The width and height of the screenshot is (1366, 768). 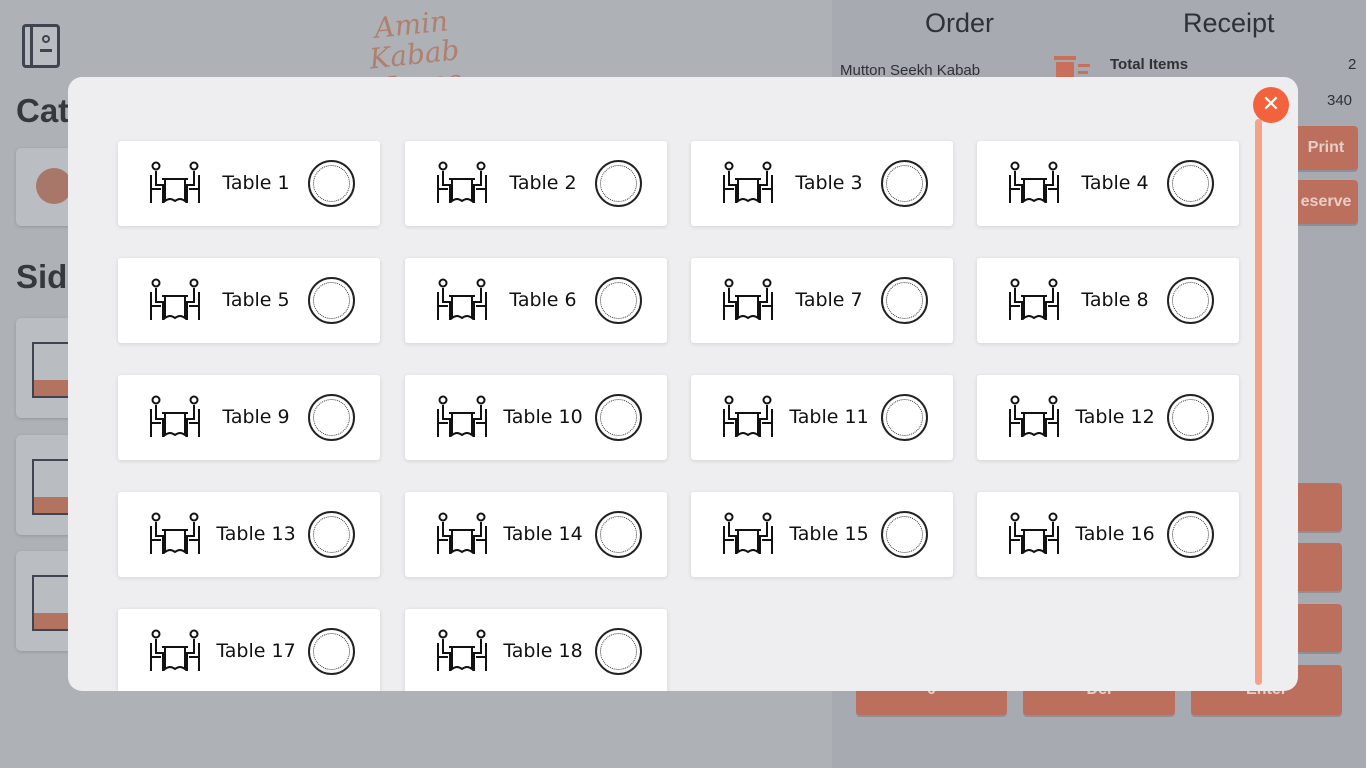 I want to click on table-label: Table 18, so click(x=543, y=651).